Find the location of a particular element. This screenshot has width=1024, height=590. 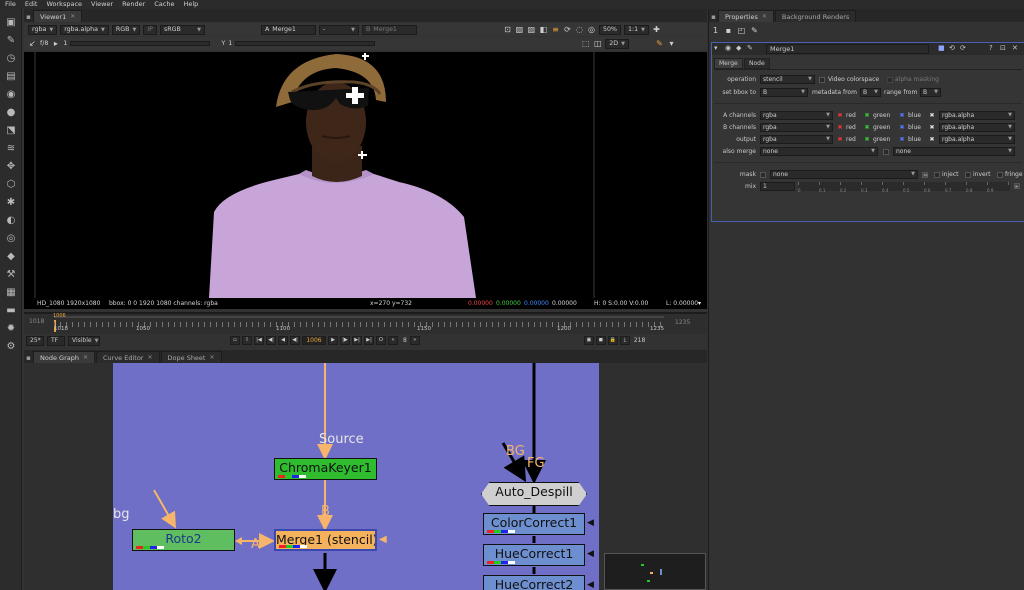

also-merge-checkbox is located at coordinates (886, 152).